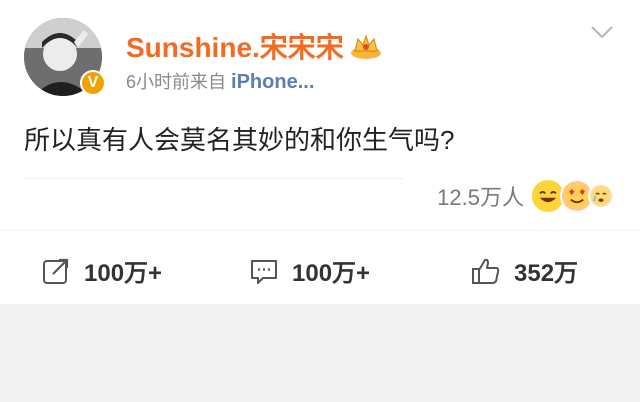 The image size is (640, 402). I want to click on share-icon, so click(56, 271).